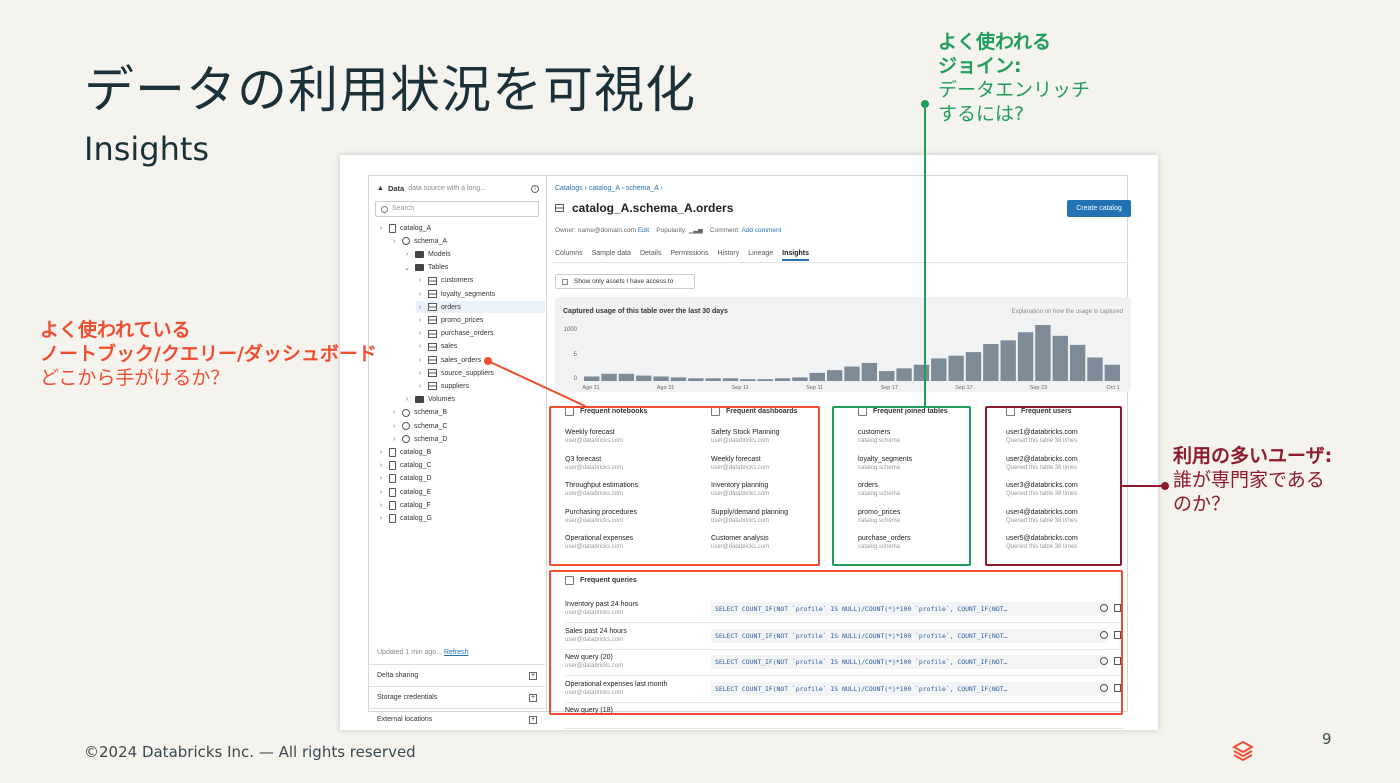 This screenshot has width=1400, height=783. What do you see at coordinates (1327, 739) in the screenshot?
I see `page-number: 9` at bounding box center [1327, 739].